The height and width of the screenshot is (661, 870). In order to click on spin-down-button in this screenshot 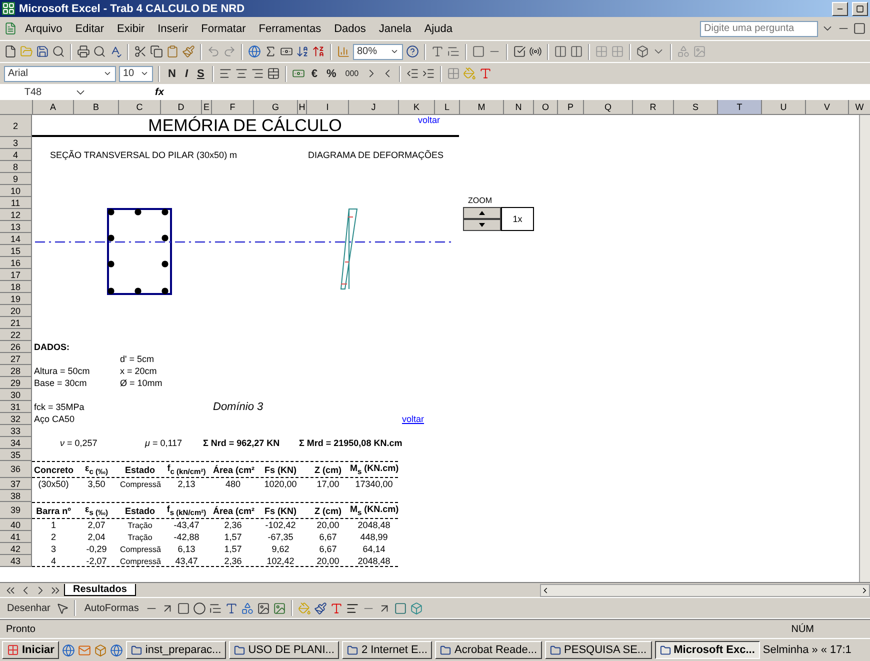, I will do `click(482, 225)`.